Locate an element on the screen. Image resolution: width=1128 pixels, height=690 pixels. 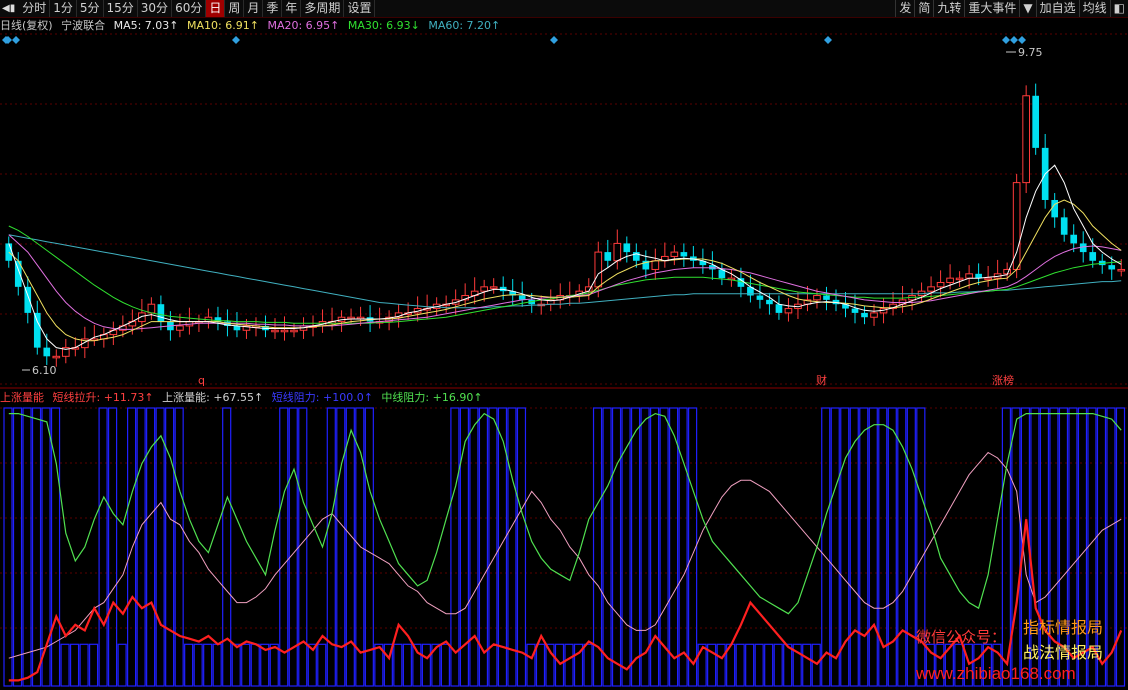
watermark-zhibiao: 指标情报局 is located at coordinates (1063, 627).